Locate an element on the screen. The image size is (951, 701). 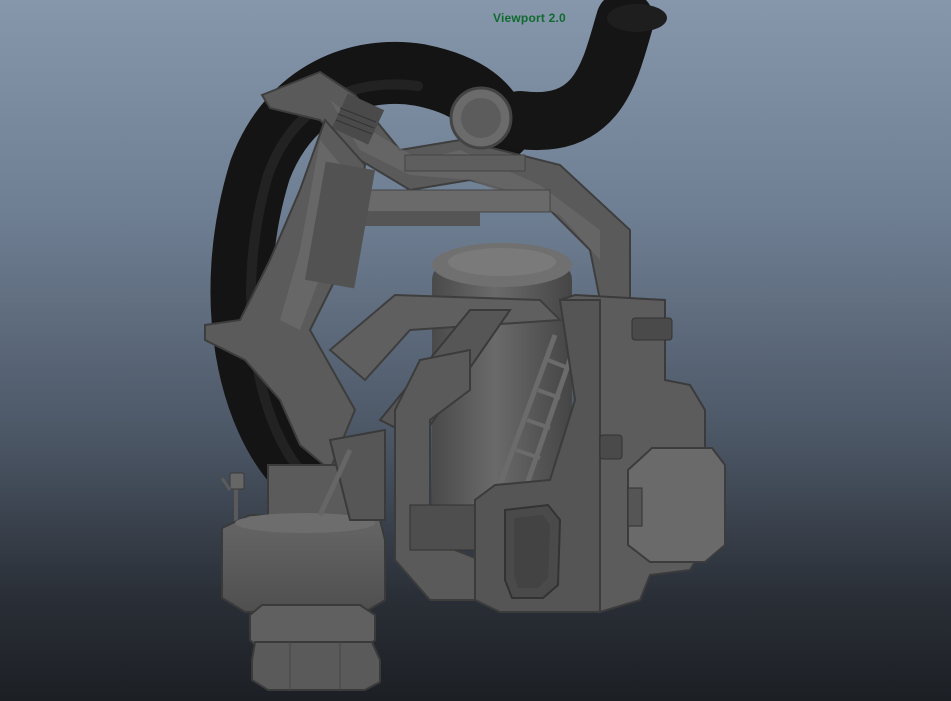
side-pouch is located at coordinates (676, 505).